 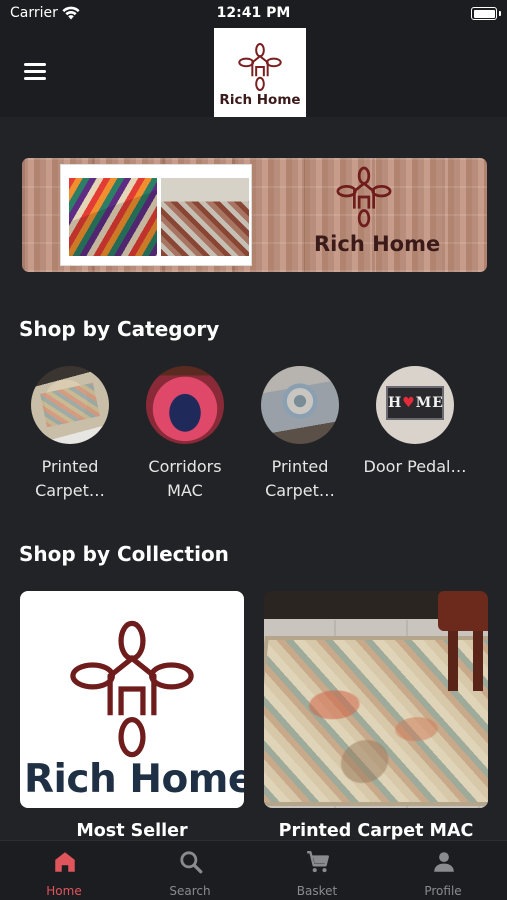 I want to click on collection-image, so click(x=376, y=699).